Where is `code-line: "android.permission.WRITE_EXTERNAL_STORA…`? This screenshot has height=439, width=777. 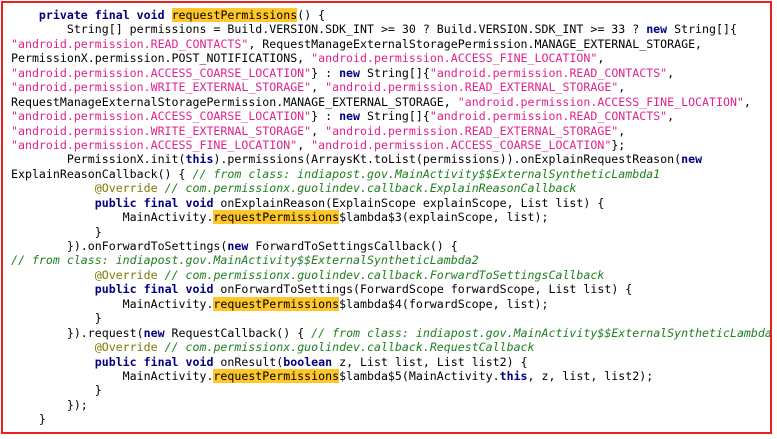
code-line: "android.permission.WRITE_EXTERNAL_STORA… is located at coordinates (390, 130).